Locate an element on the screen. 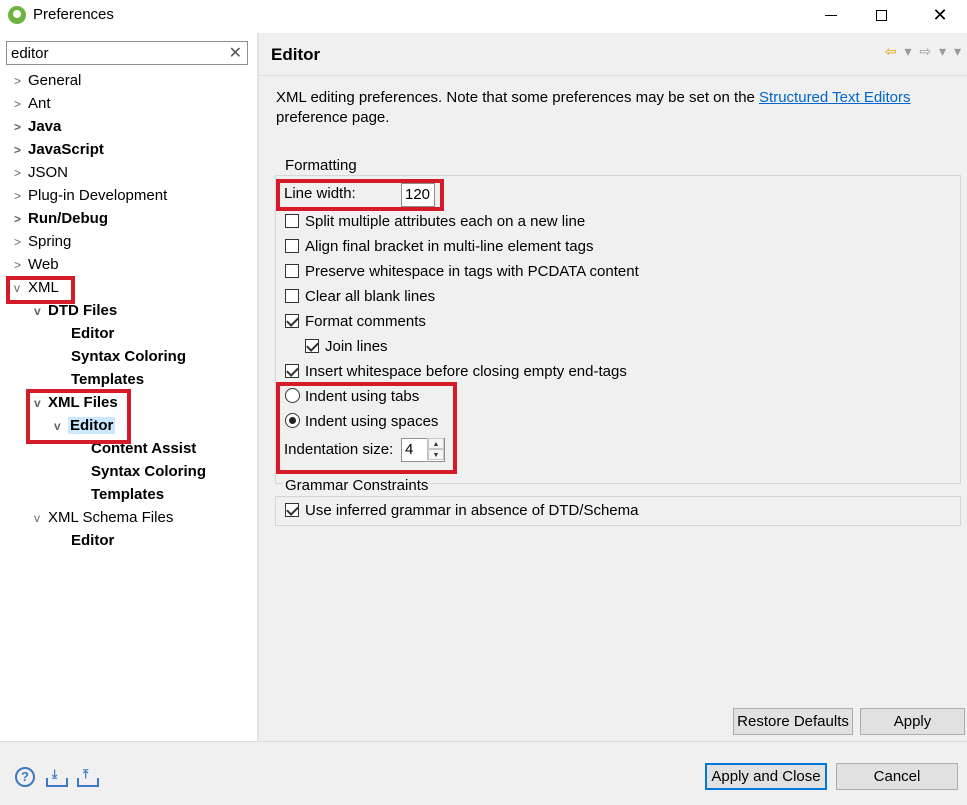  close-button: ✕ is located at coordinates (940, 15).